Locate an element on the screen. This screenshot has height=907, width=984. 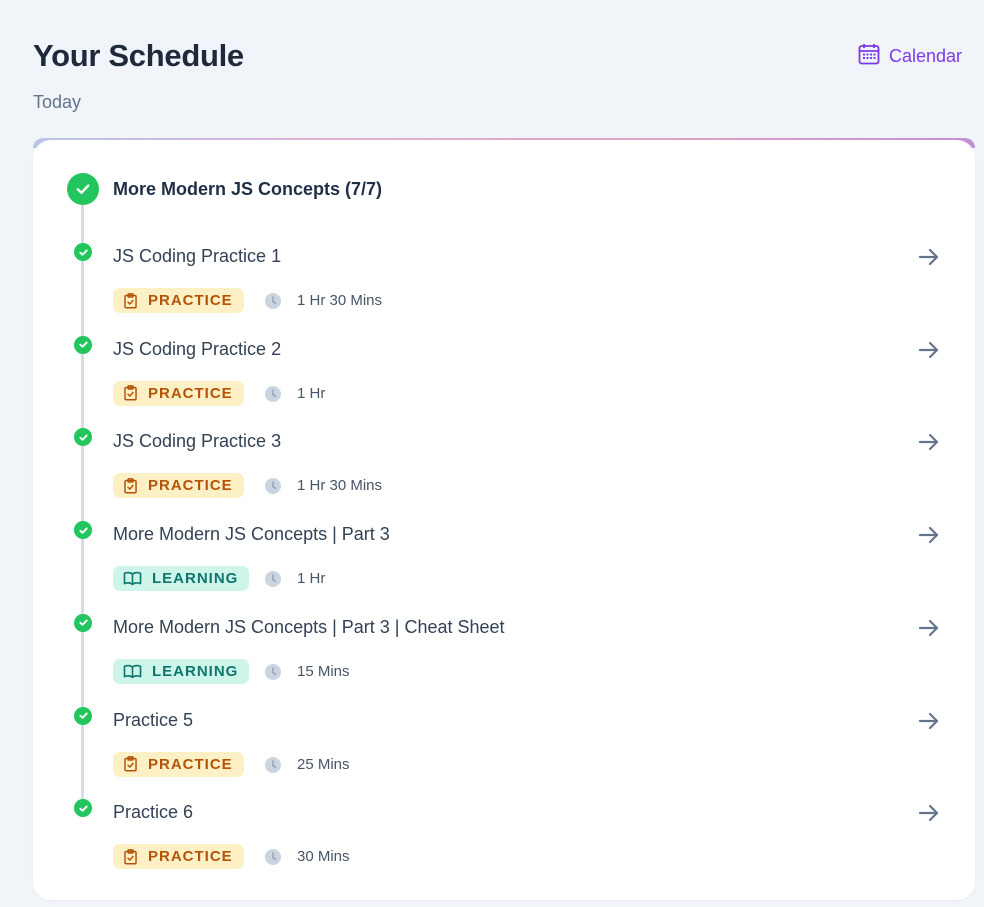
item-title: JS Coding Practice 3 is located at coordinates (197, 441).